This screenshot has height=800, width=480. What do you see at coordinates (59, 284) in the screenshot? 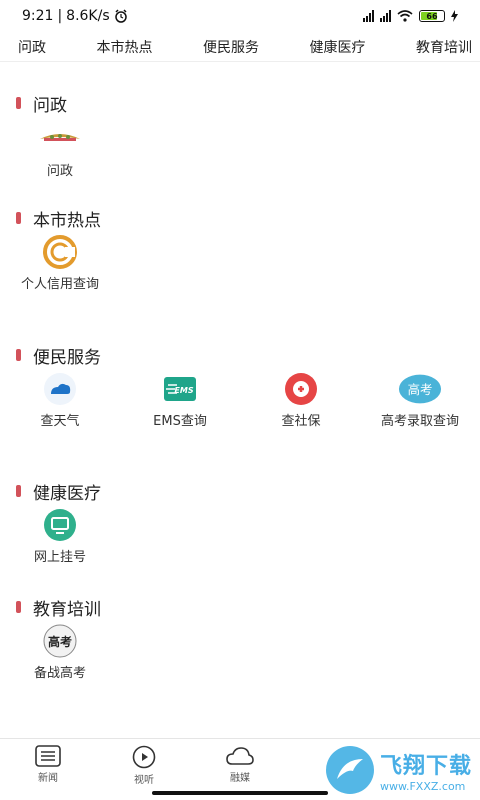
I see `service-label: 个人信用查询` at bounding box center [59, 284].